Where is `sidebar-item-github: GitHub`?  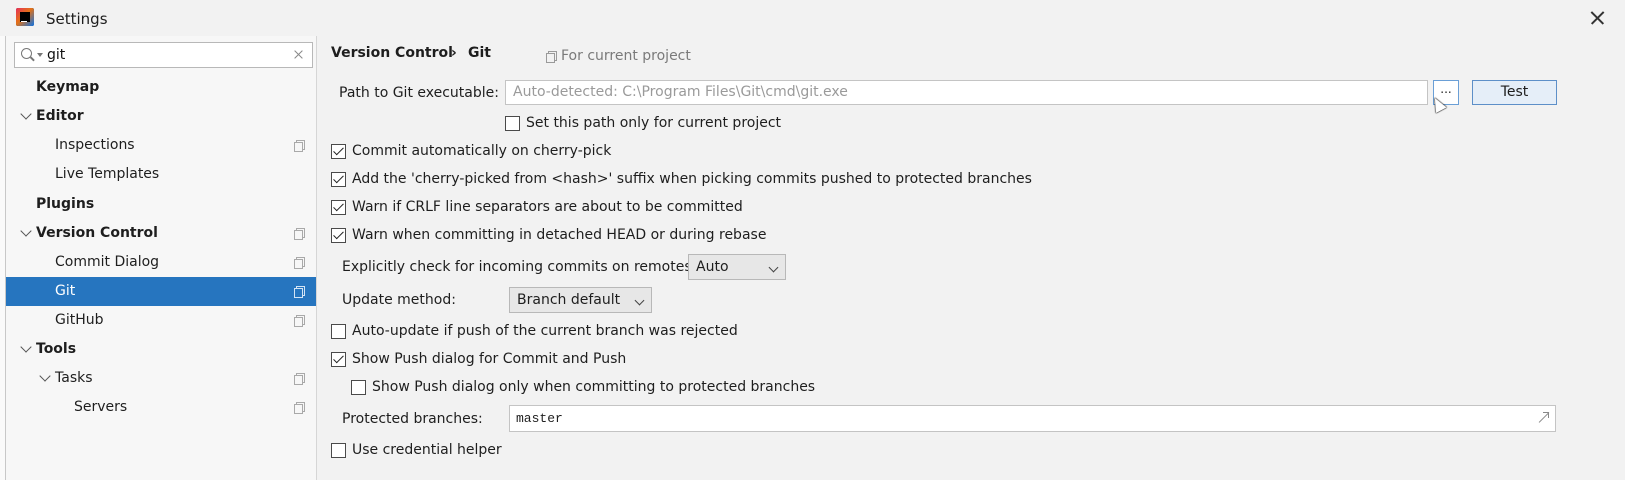 sidebar-item-github: GitHub is located at coordinates (161, 320).